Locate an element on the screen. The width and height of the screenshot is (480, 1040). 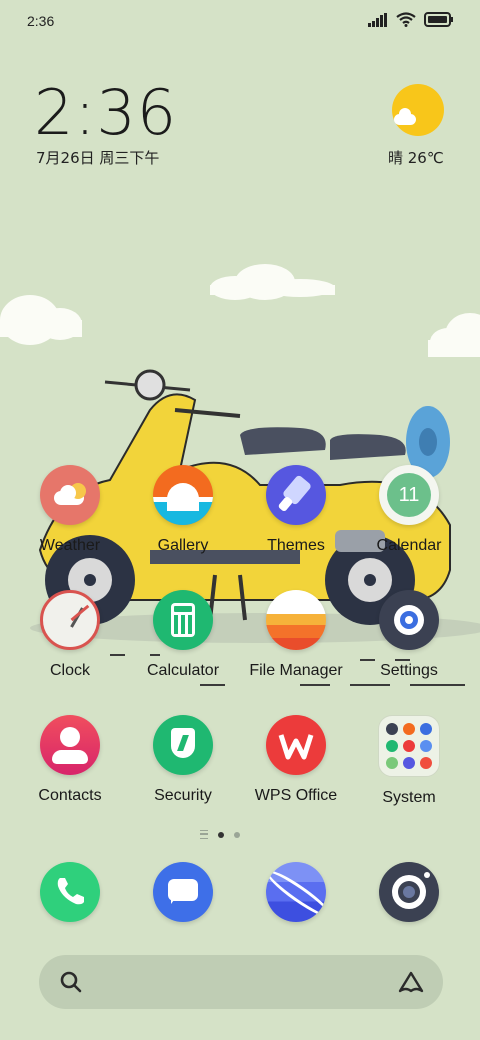
app-gallery: Gallery is located at coordinates (183, 510).